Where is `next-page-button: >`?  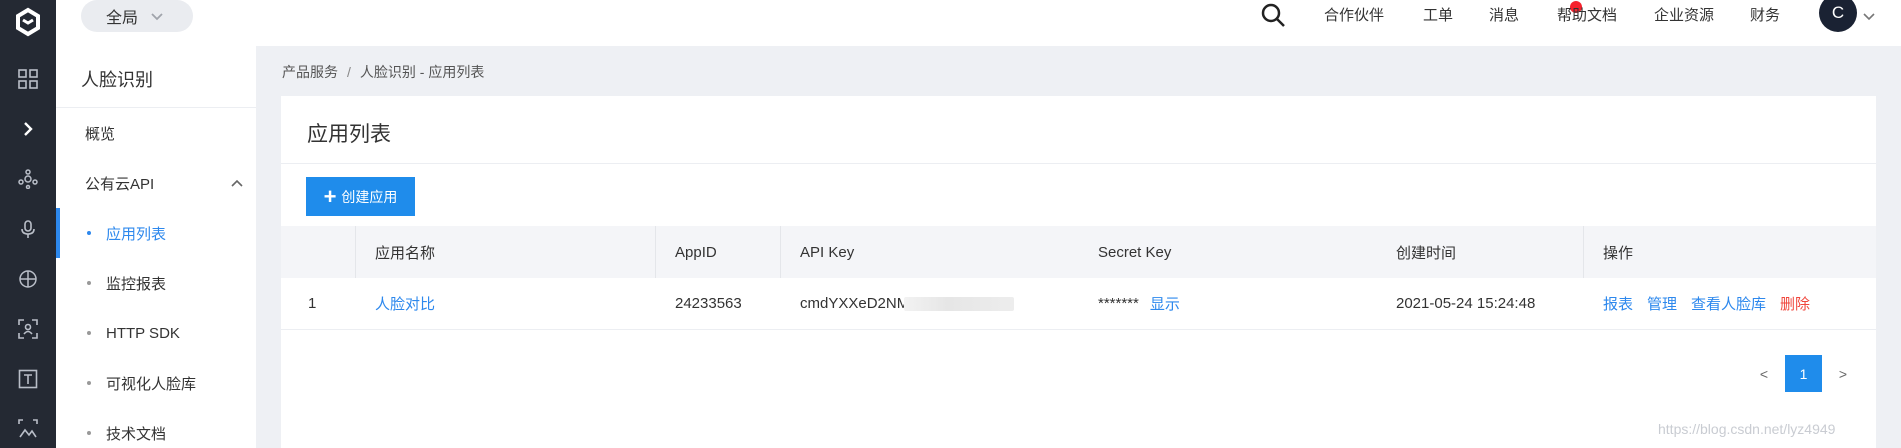 next-page-button: > is located at coordinates (1843, 374).